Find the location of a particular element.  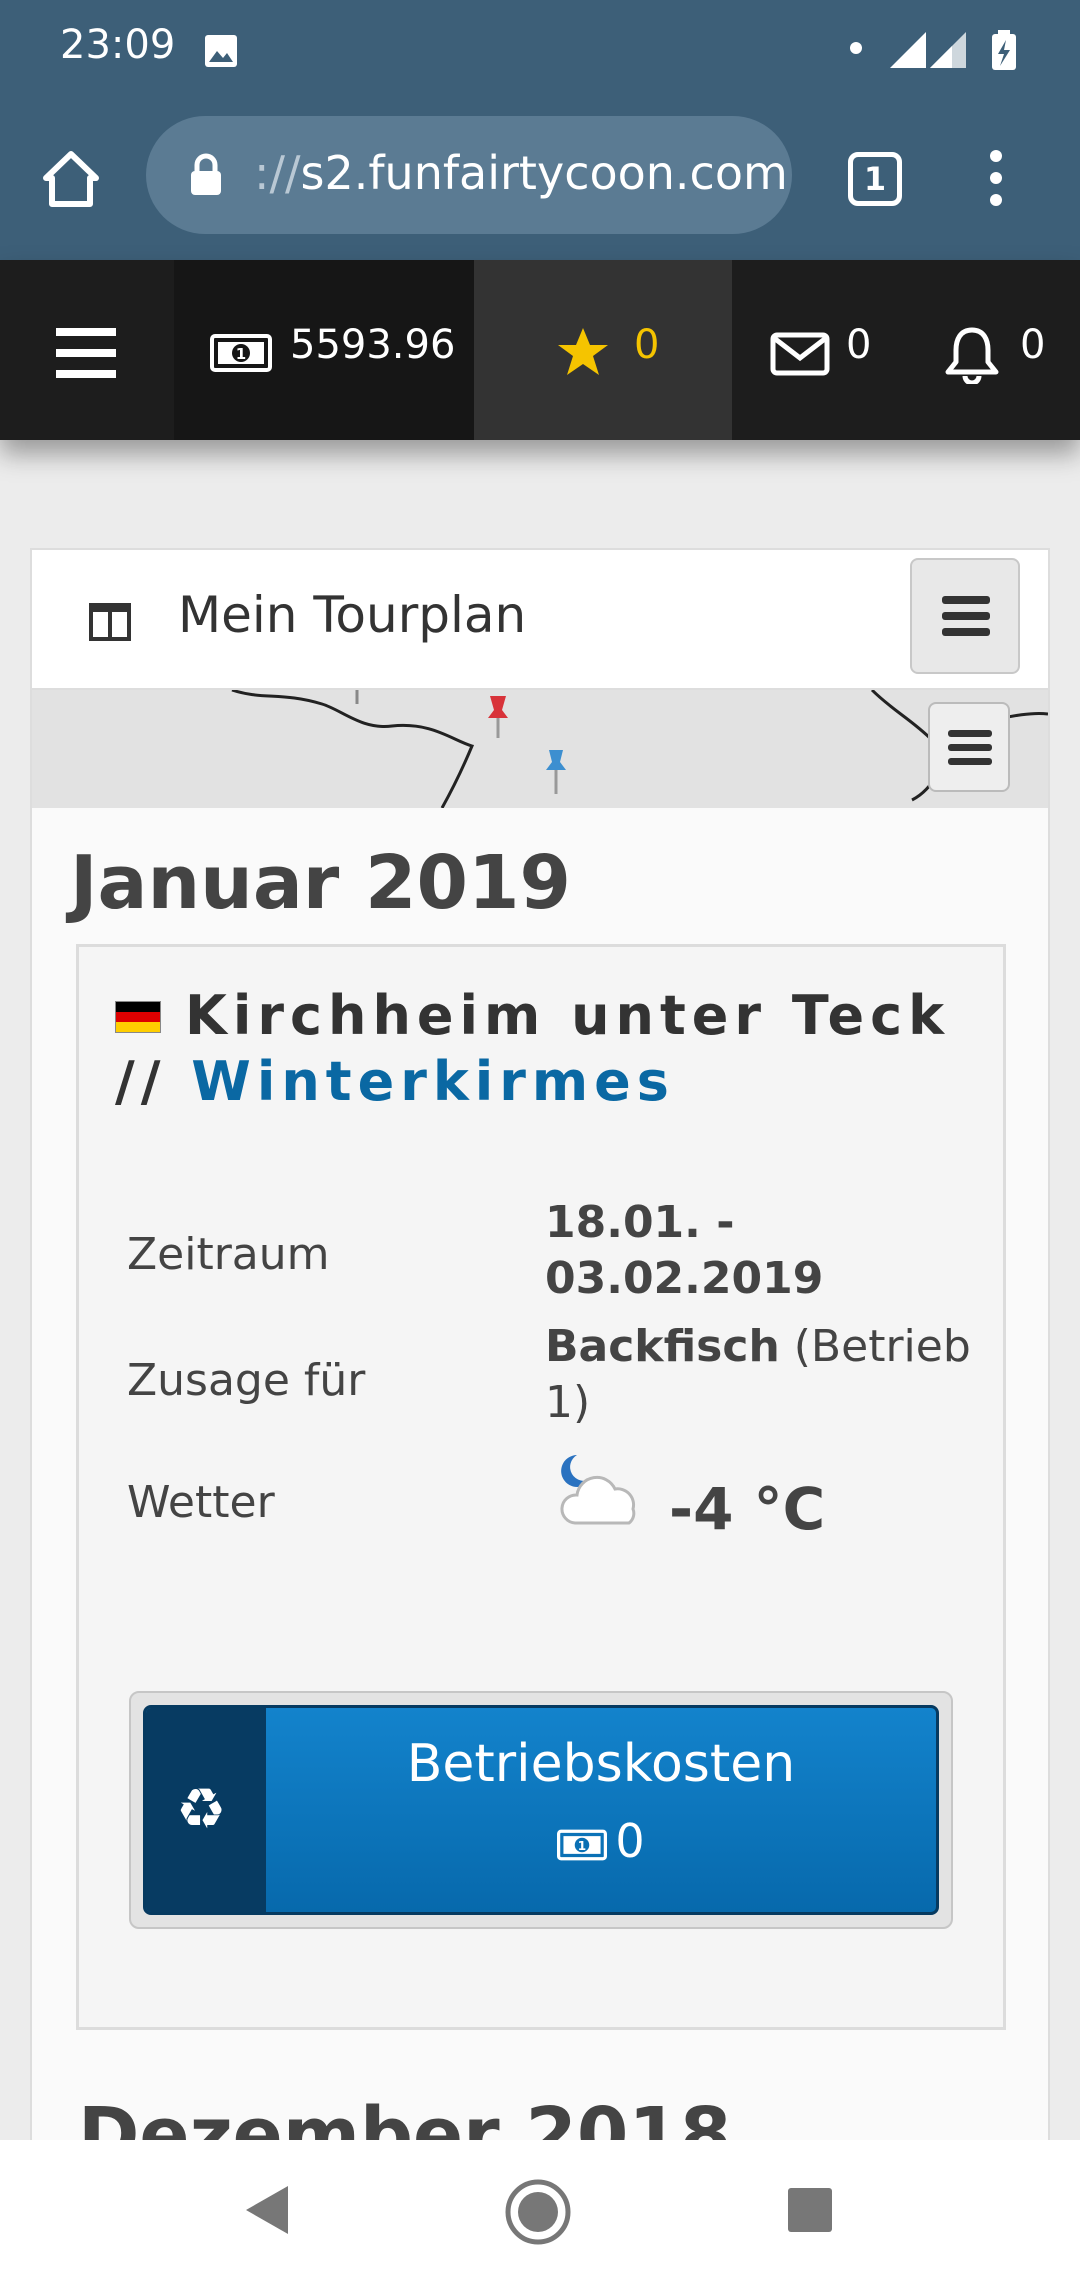

weather-label: Wetter is located at coordinates (201, 1502).